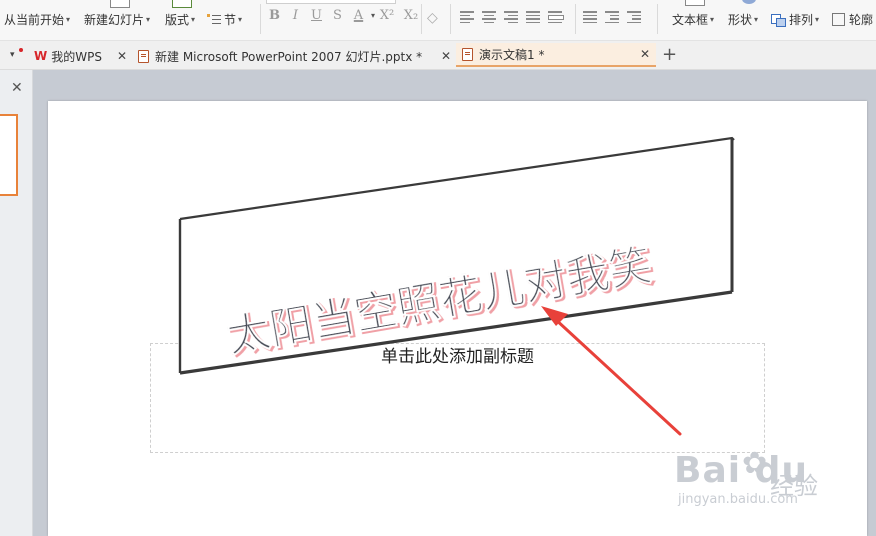 The height and width of the screenshot is (536, 876). What do you see at coordinates (738, 499) in the screenshot?
I see `watermark-url-text: jingyan.baidu.com` at bounding box center [738, 499].